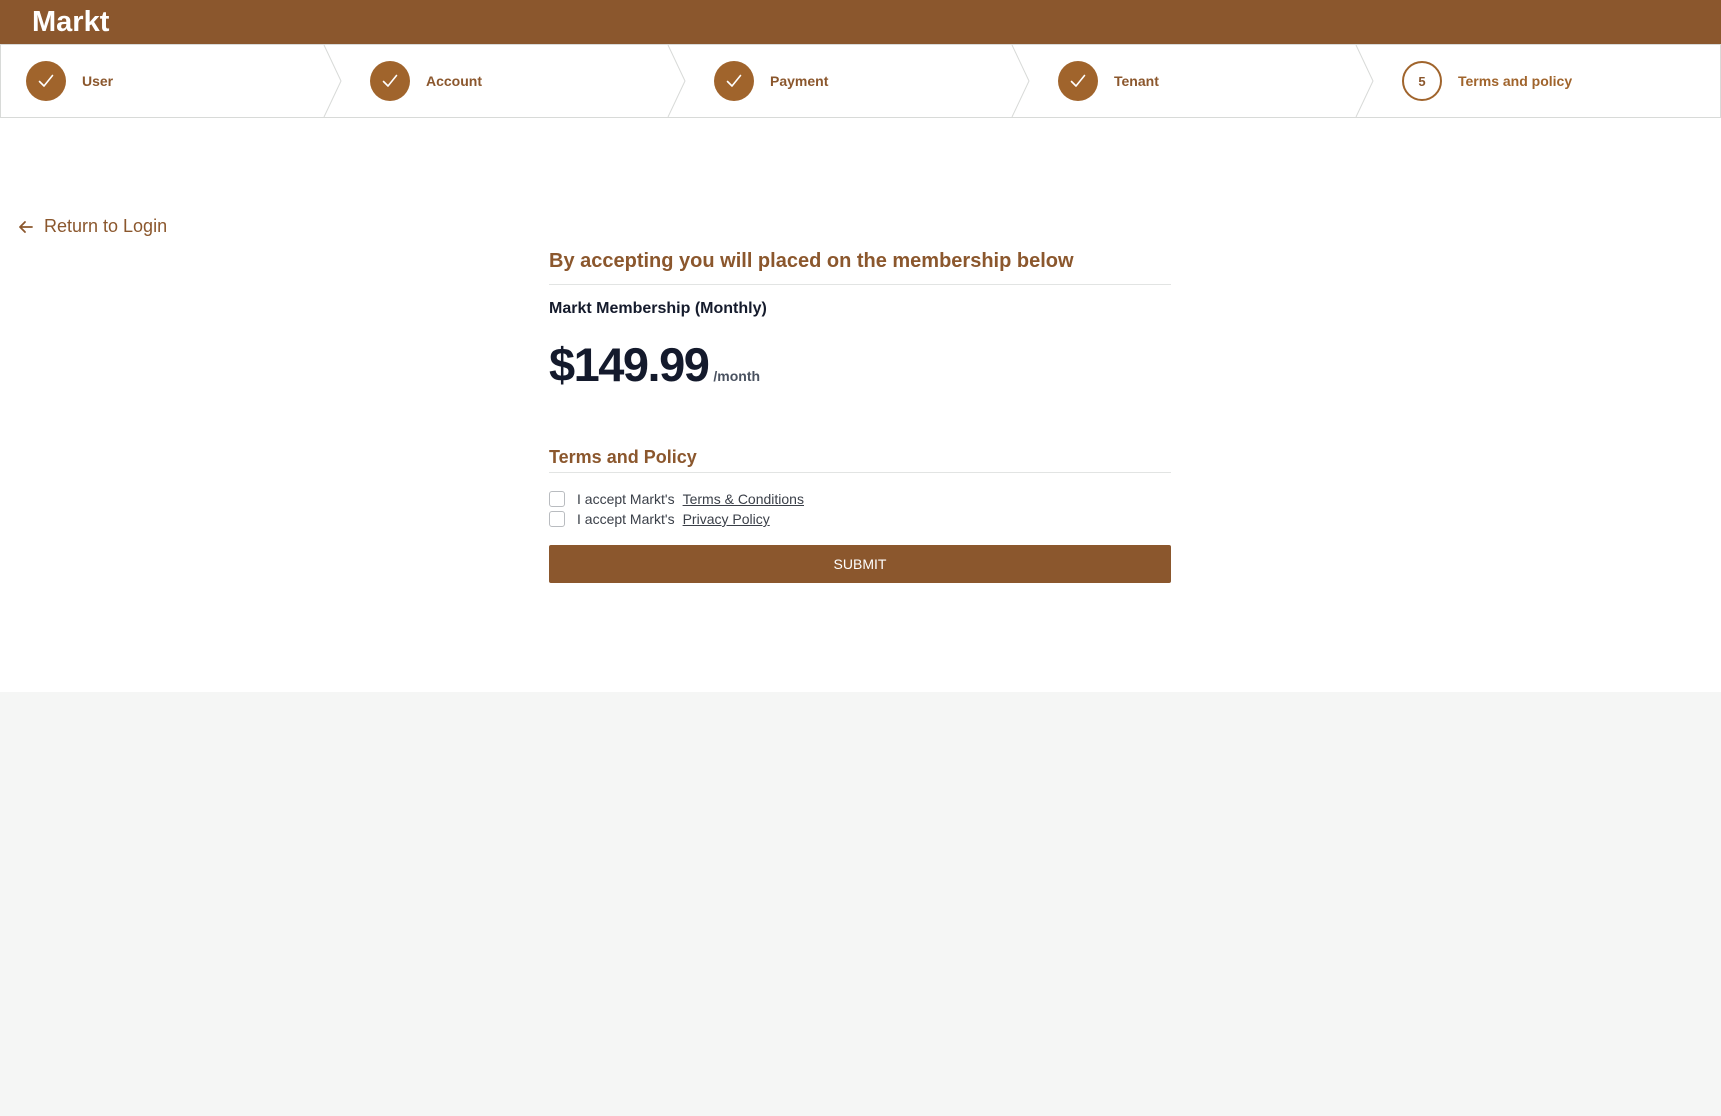 This screenshot has height=1116, width=1721. What do you see at coordinates (557, 519) in the screenshot?
I see `privacy-policy-checkbox` at bounding box center [557, 519].